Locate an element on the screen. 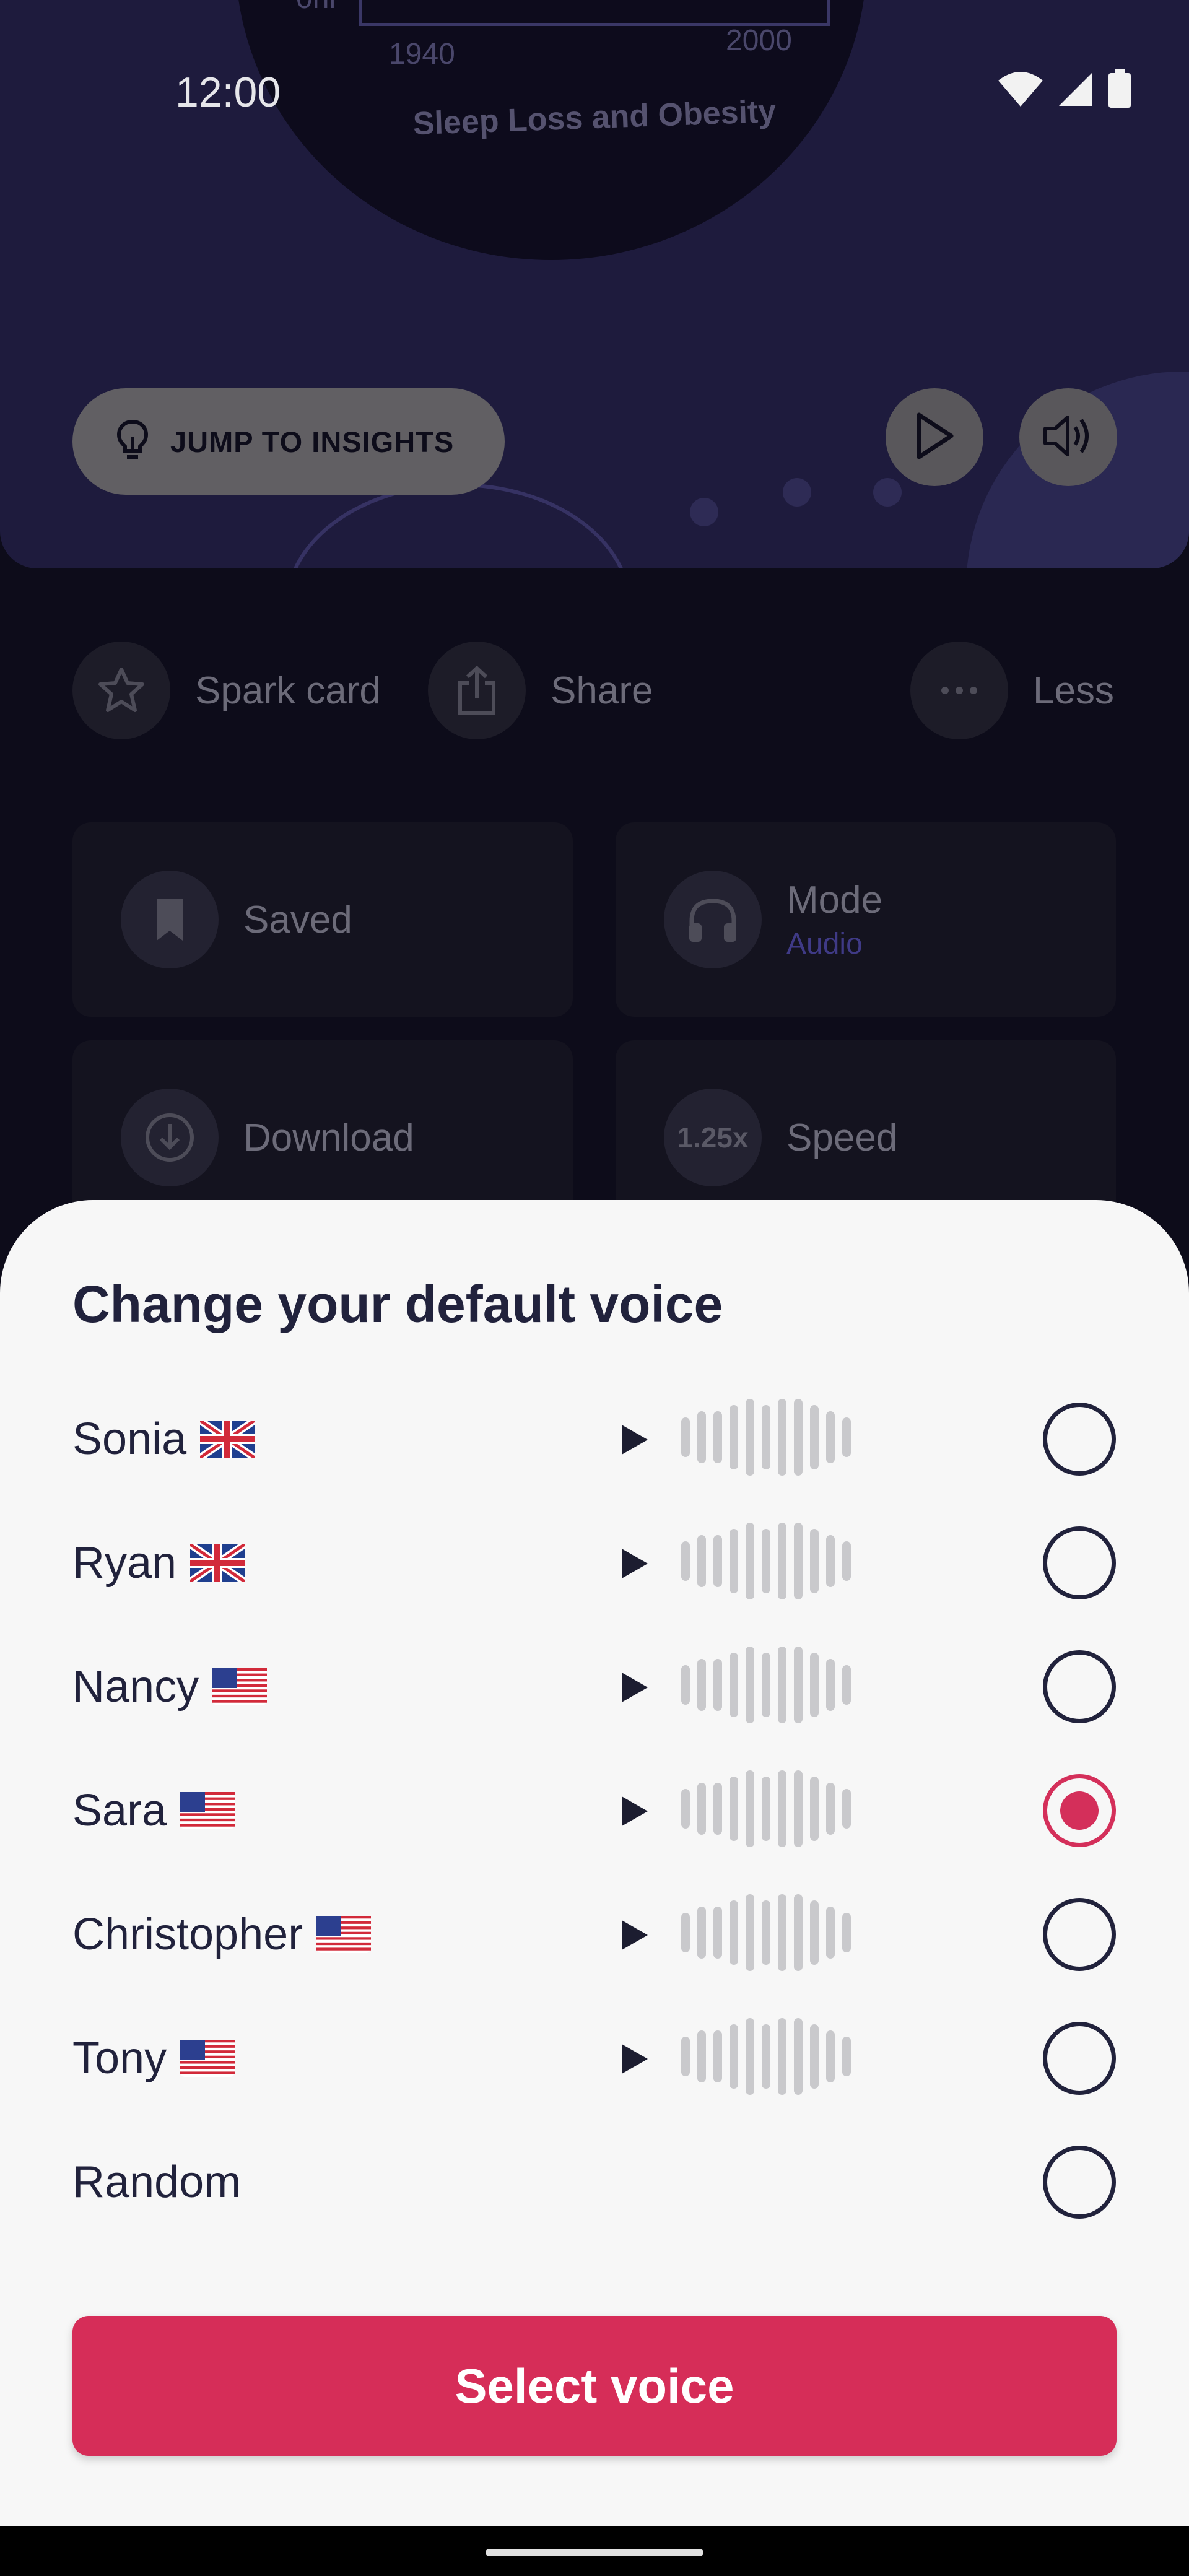 This screenshot has width=1189, height=2576. voice-name: Random is located at coordinates (156, 2182).